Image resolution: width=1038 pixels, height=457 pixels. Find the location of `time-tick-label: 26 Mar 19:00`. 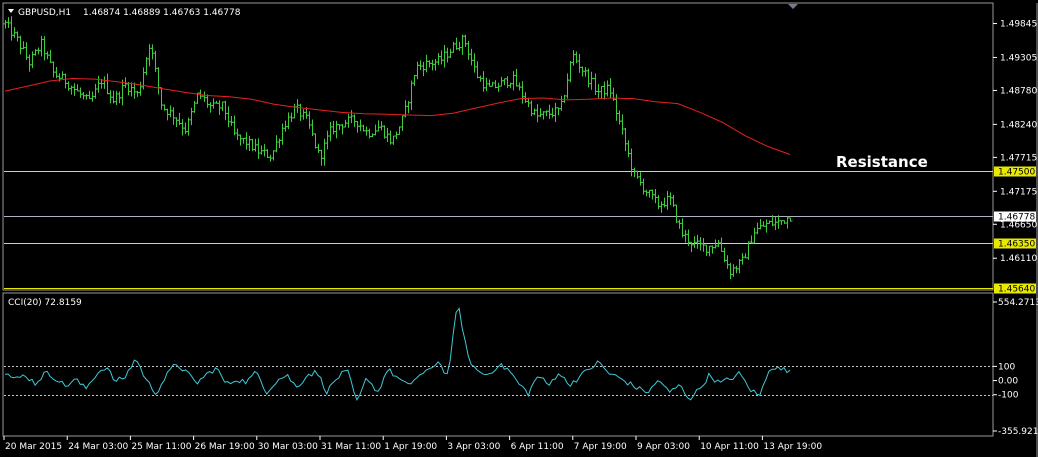

time-tick-label: 26 Mar 19:00 is located at coordinates (225, 447).